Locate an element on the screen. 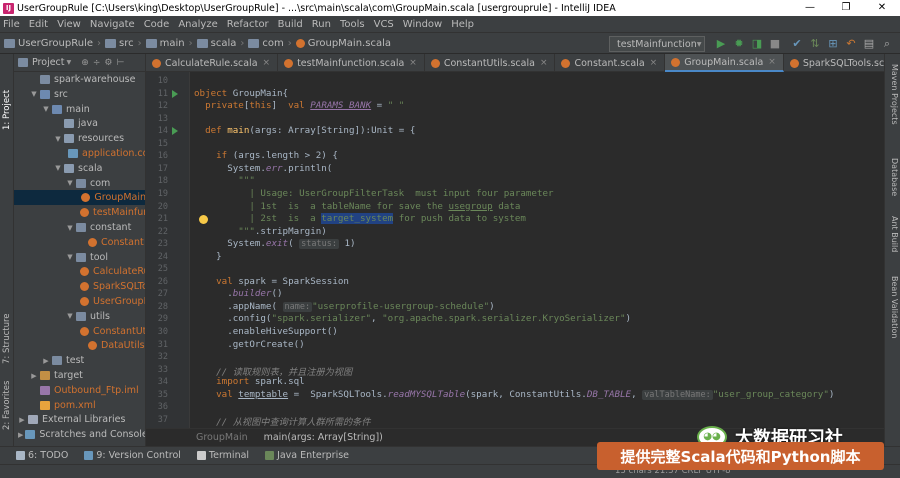  settings-icon: ▤ is located at coordinates (869, 44).